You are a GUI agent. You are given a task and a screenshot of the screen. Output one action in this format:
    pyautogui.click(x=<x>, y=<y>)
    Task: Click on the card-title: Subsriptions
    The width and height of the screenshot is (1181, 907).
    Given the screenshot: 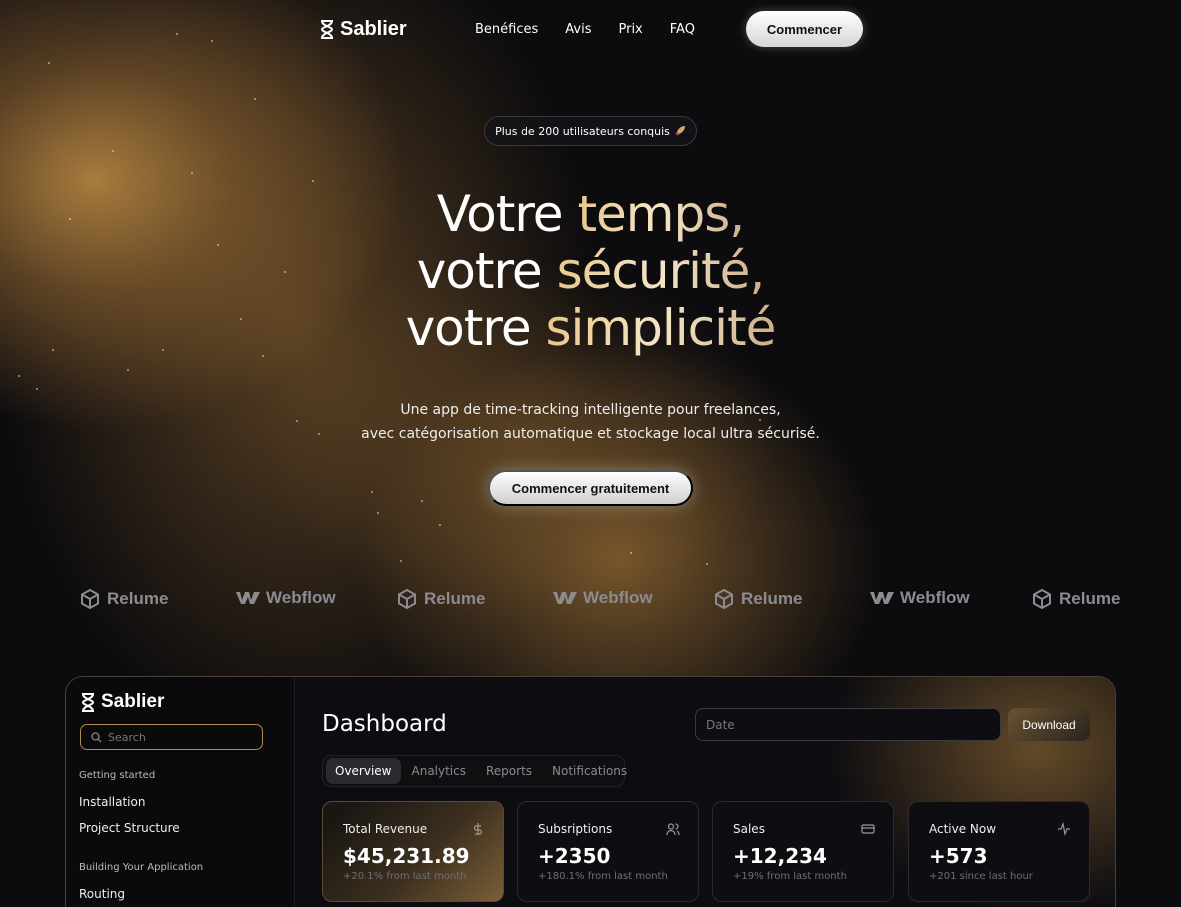 What is the action you would take?
    pyautogui.click(x=575, y=829)
    